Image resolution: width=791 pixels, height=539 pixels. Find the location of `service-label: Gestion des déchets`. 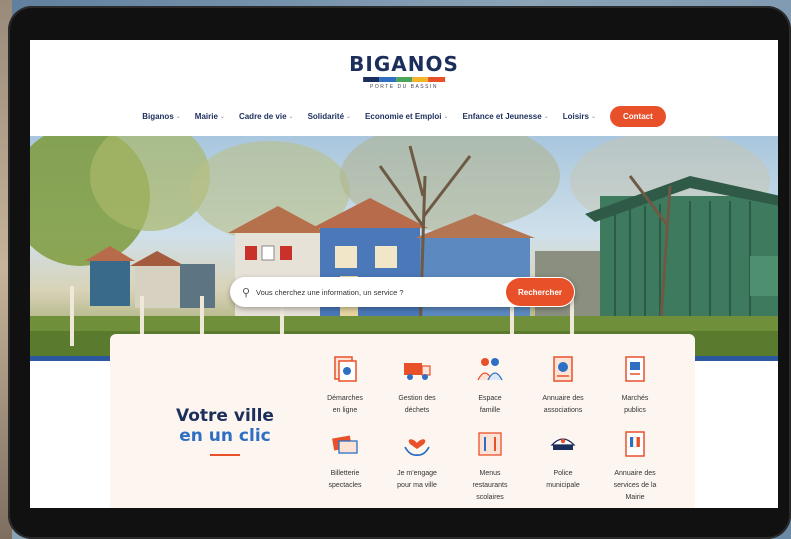

service-label: Gestion des déchets is located at coordinates (417, 404).